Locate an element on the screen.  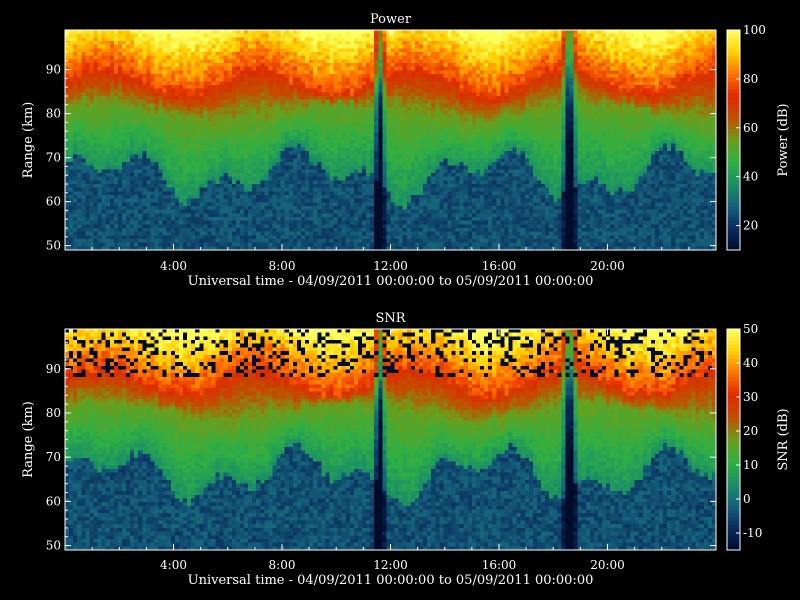
colorbar-tick-label: 60 is located at coordinates (750, 128).